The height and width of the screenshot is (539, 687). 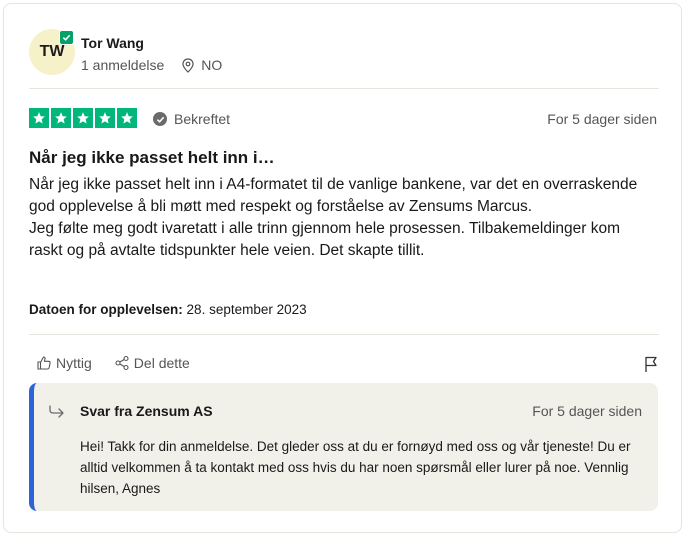 What do you see at coordinates (56, 411) in the screenshot?
I see `reply-arrow-icon` at bounding box center [56, 411].